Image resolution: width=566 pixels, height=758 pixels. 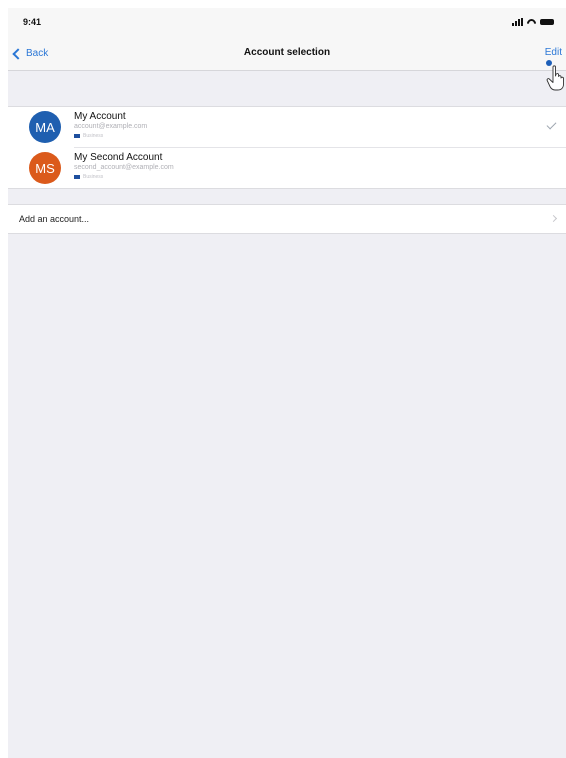 I want to click on chevron-right-icon, so click(x=553, y=218).